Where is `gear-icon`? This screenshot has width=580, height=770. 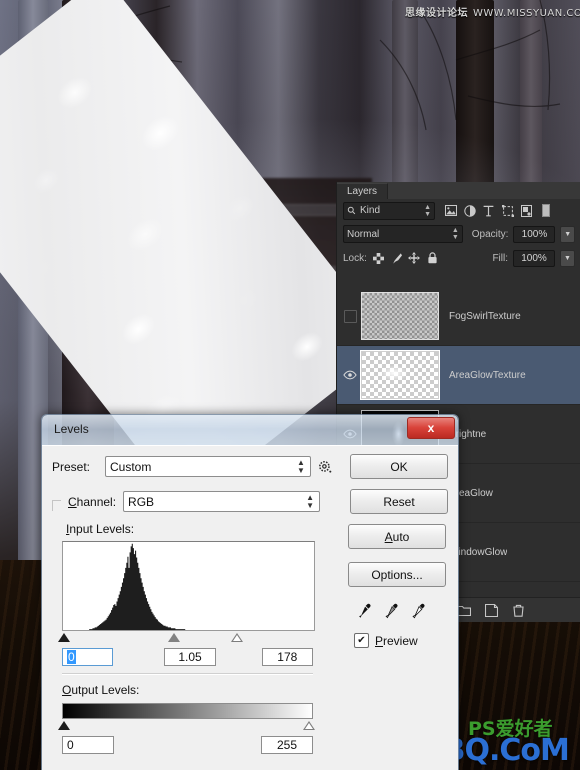
gear-icon is located at coordinates (325, 467).